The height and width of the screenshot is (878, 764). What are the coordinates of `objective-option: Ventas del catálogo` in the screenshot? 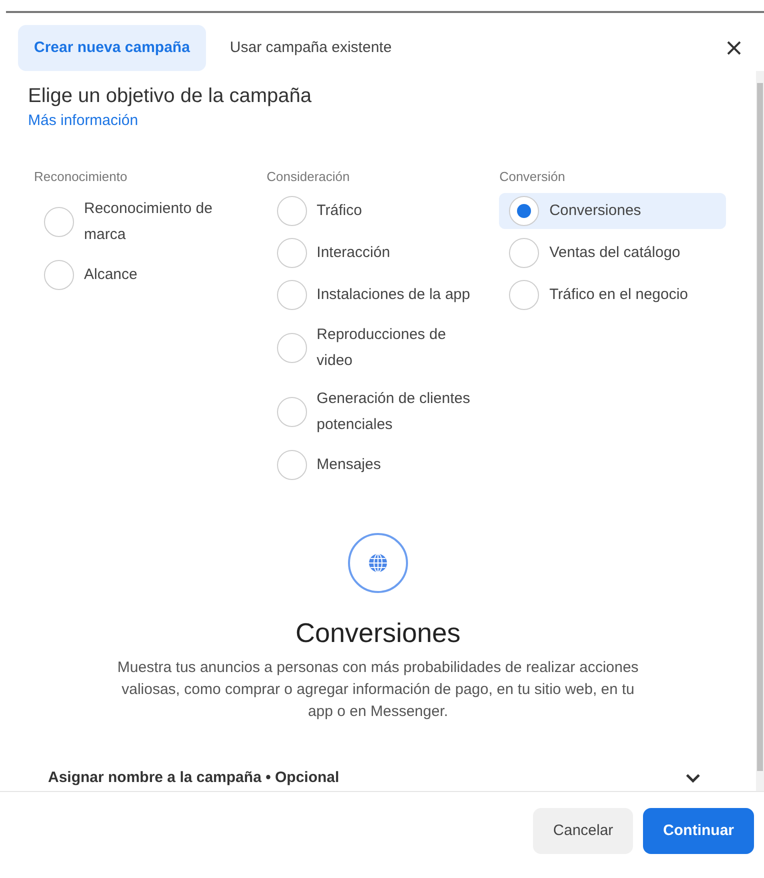 It's located at (612, 252).